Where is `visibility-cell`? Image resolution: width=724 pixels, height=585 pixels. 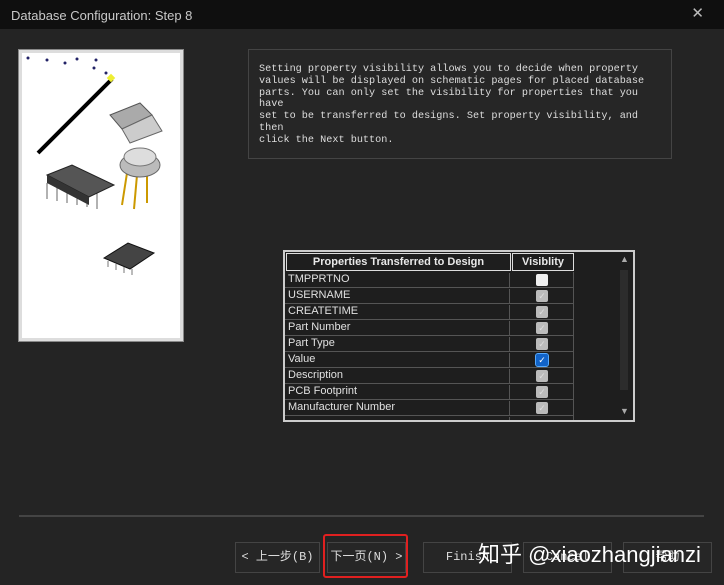 visibility-cell is located at coordinates (542, 280).